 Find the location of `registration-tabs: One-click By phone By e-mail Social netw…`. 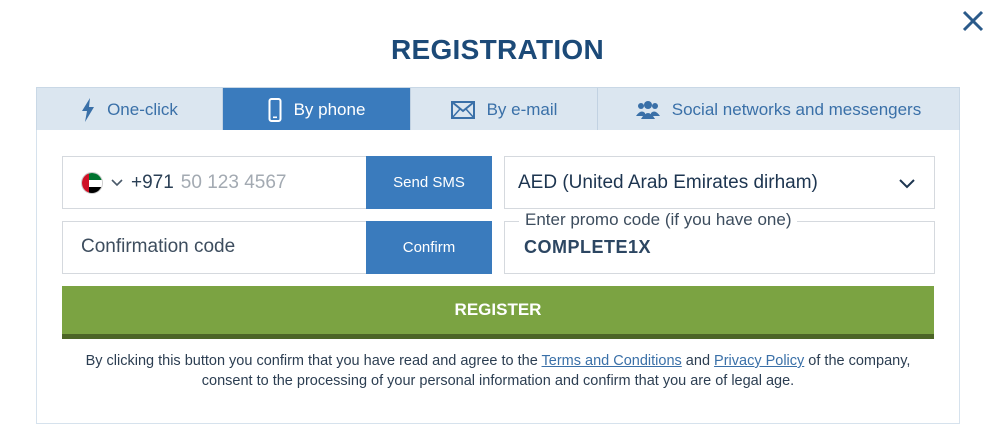

registration-tabs: One-click By phone By e-mail Social netw… is located at coordinates (498, 109).